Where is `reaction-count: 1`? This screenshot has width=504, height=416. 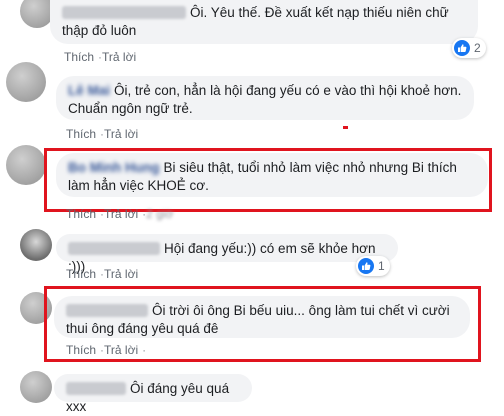
reaction-count: 1 is located at coordinates (381, 266).